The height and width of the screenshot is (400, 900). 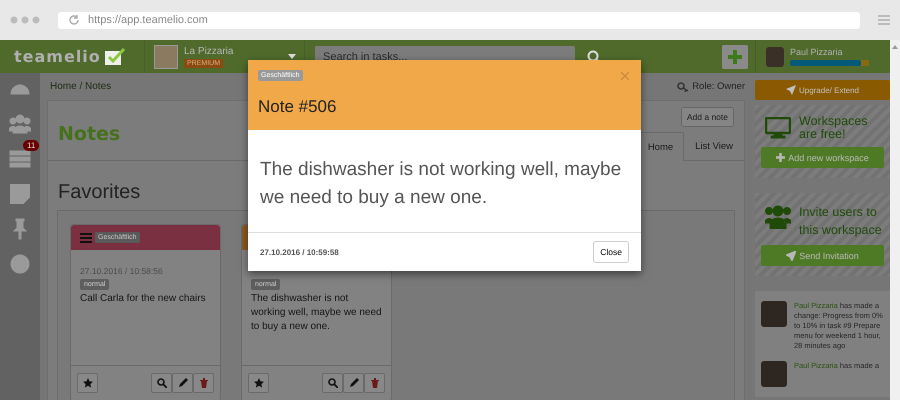 I want to click on promo-title: Workspaces are free!, so click(x=834, y=128).